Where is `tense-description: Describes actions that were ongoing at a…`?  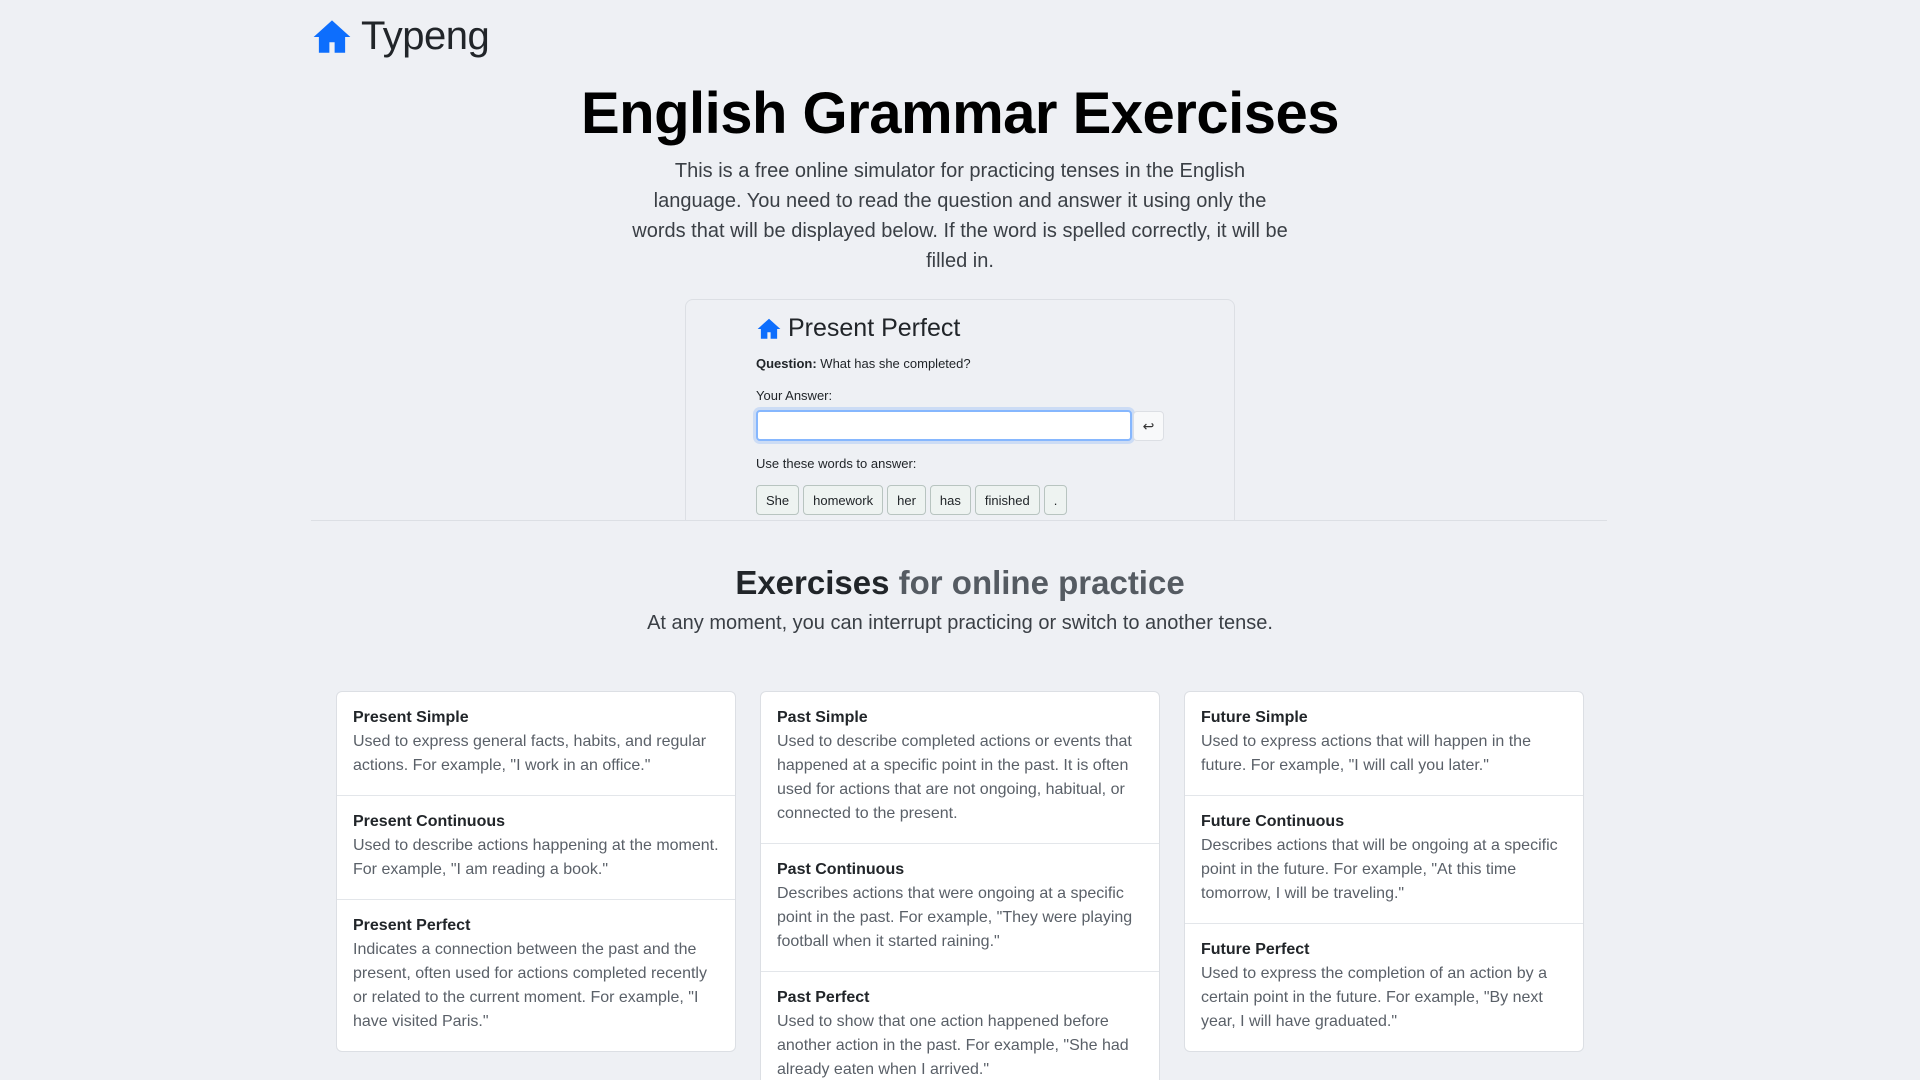 tense-description: Describes actions that were ongoing at a… is located at coordinates (955, 917).